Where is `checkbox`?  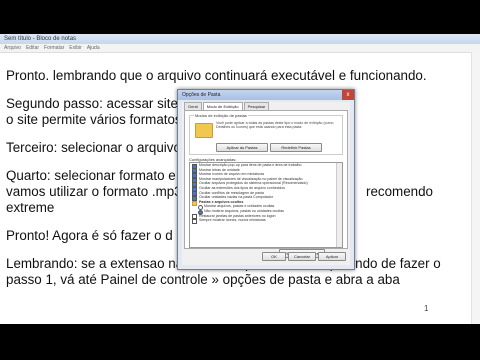
checkbox is located at coordinates (194, 221).